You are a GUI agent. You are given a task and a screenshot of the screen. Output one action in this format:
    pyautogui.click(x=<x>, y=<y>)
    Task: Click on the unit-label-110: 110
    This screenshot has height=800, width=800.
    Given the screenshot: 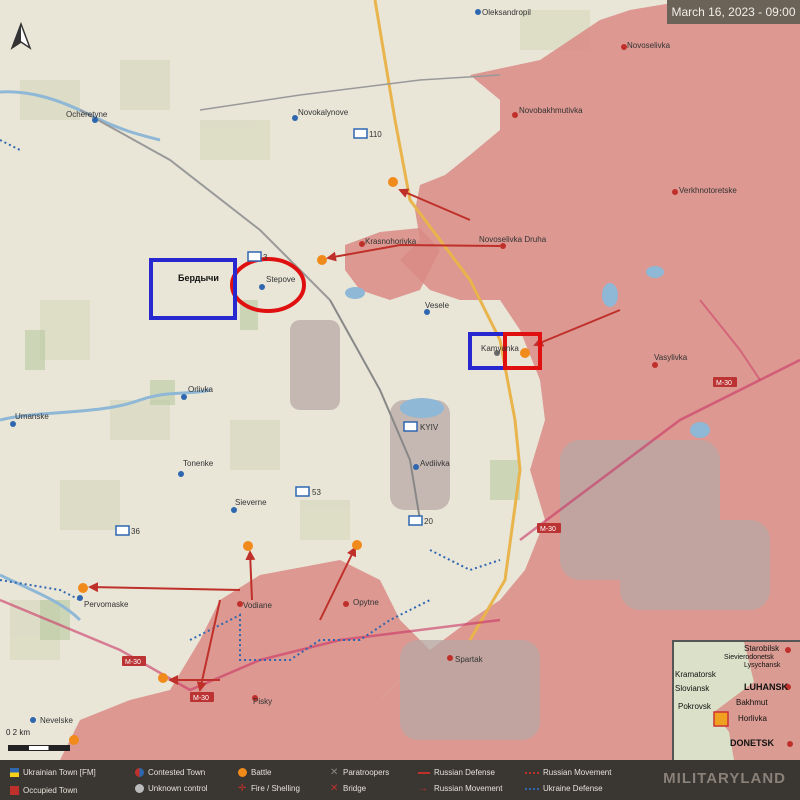 What is the action you would take?
    pyautogui.click(x=375, y=134)
    